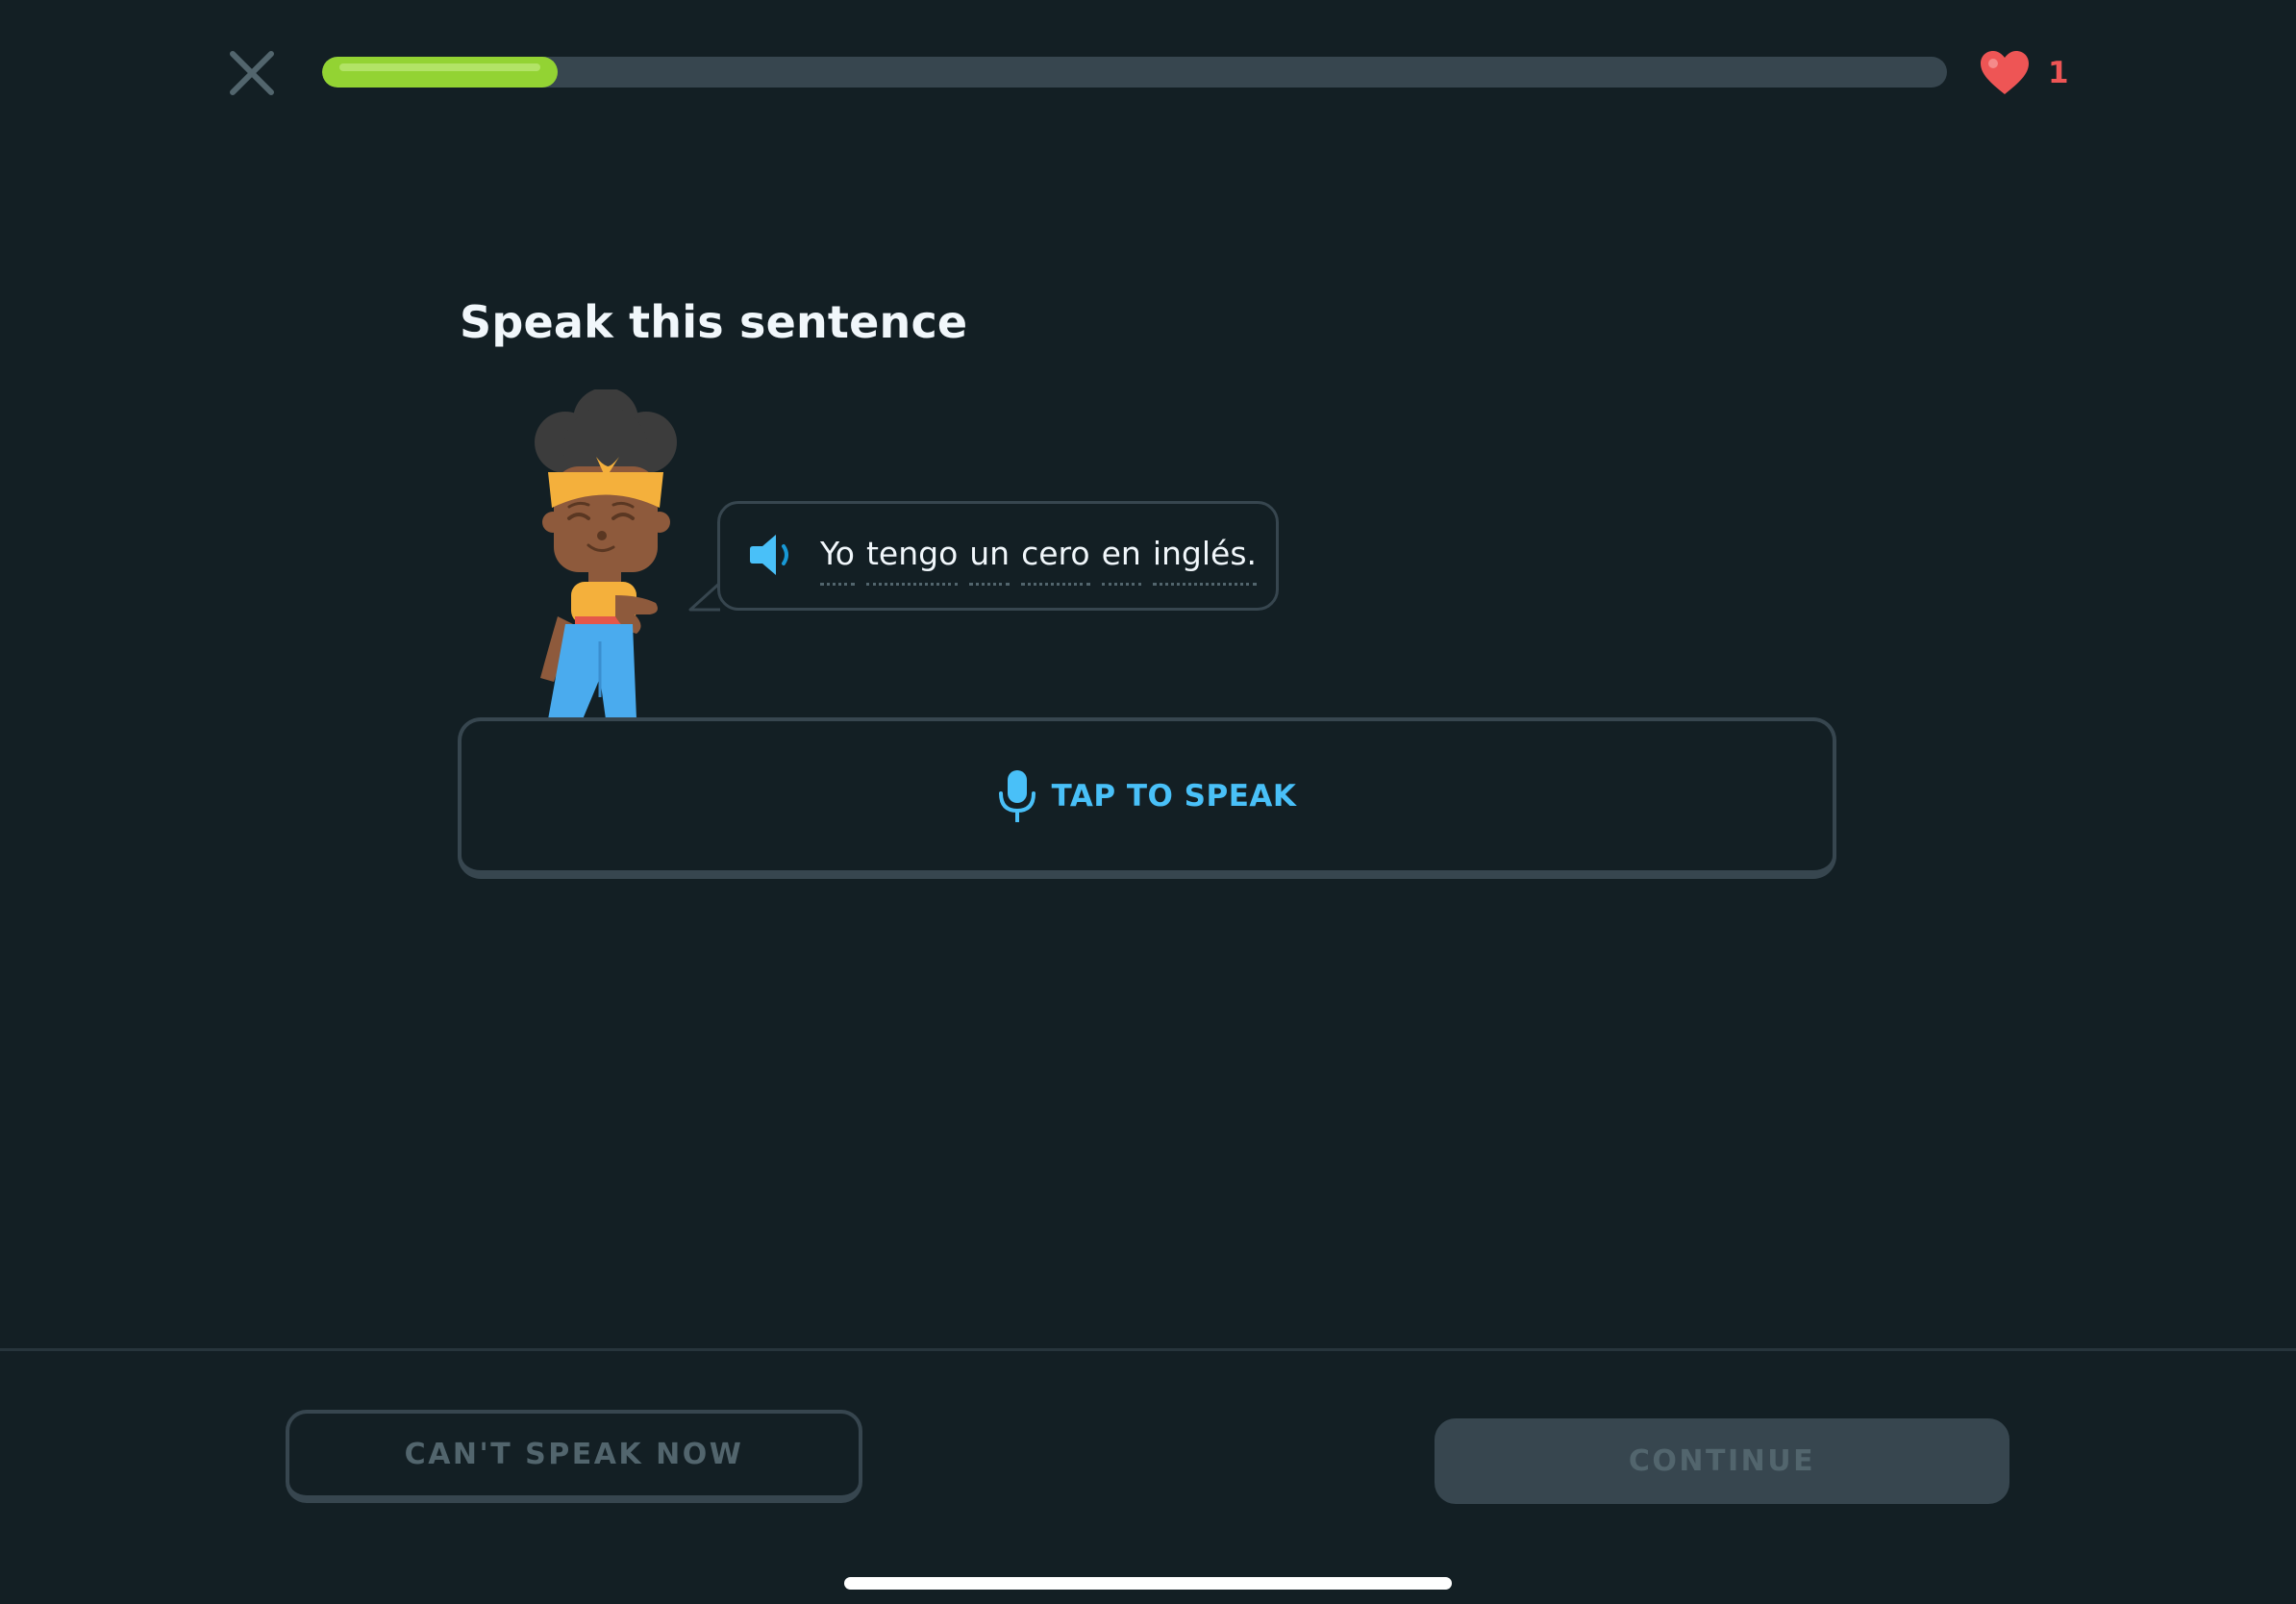  I want to click on sentence-word: un, so click(990, 559).